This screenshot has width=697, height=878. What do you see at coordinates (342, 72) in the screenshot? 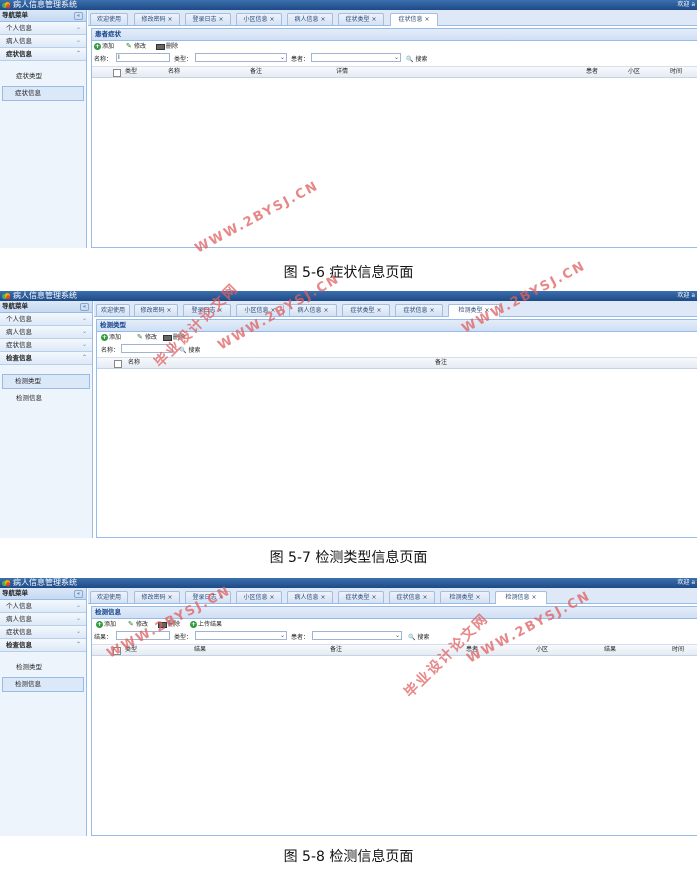
I see `column-header: 详情` at bounding box center [342, 72].